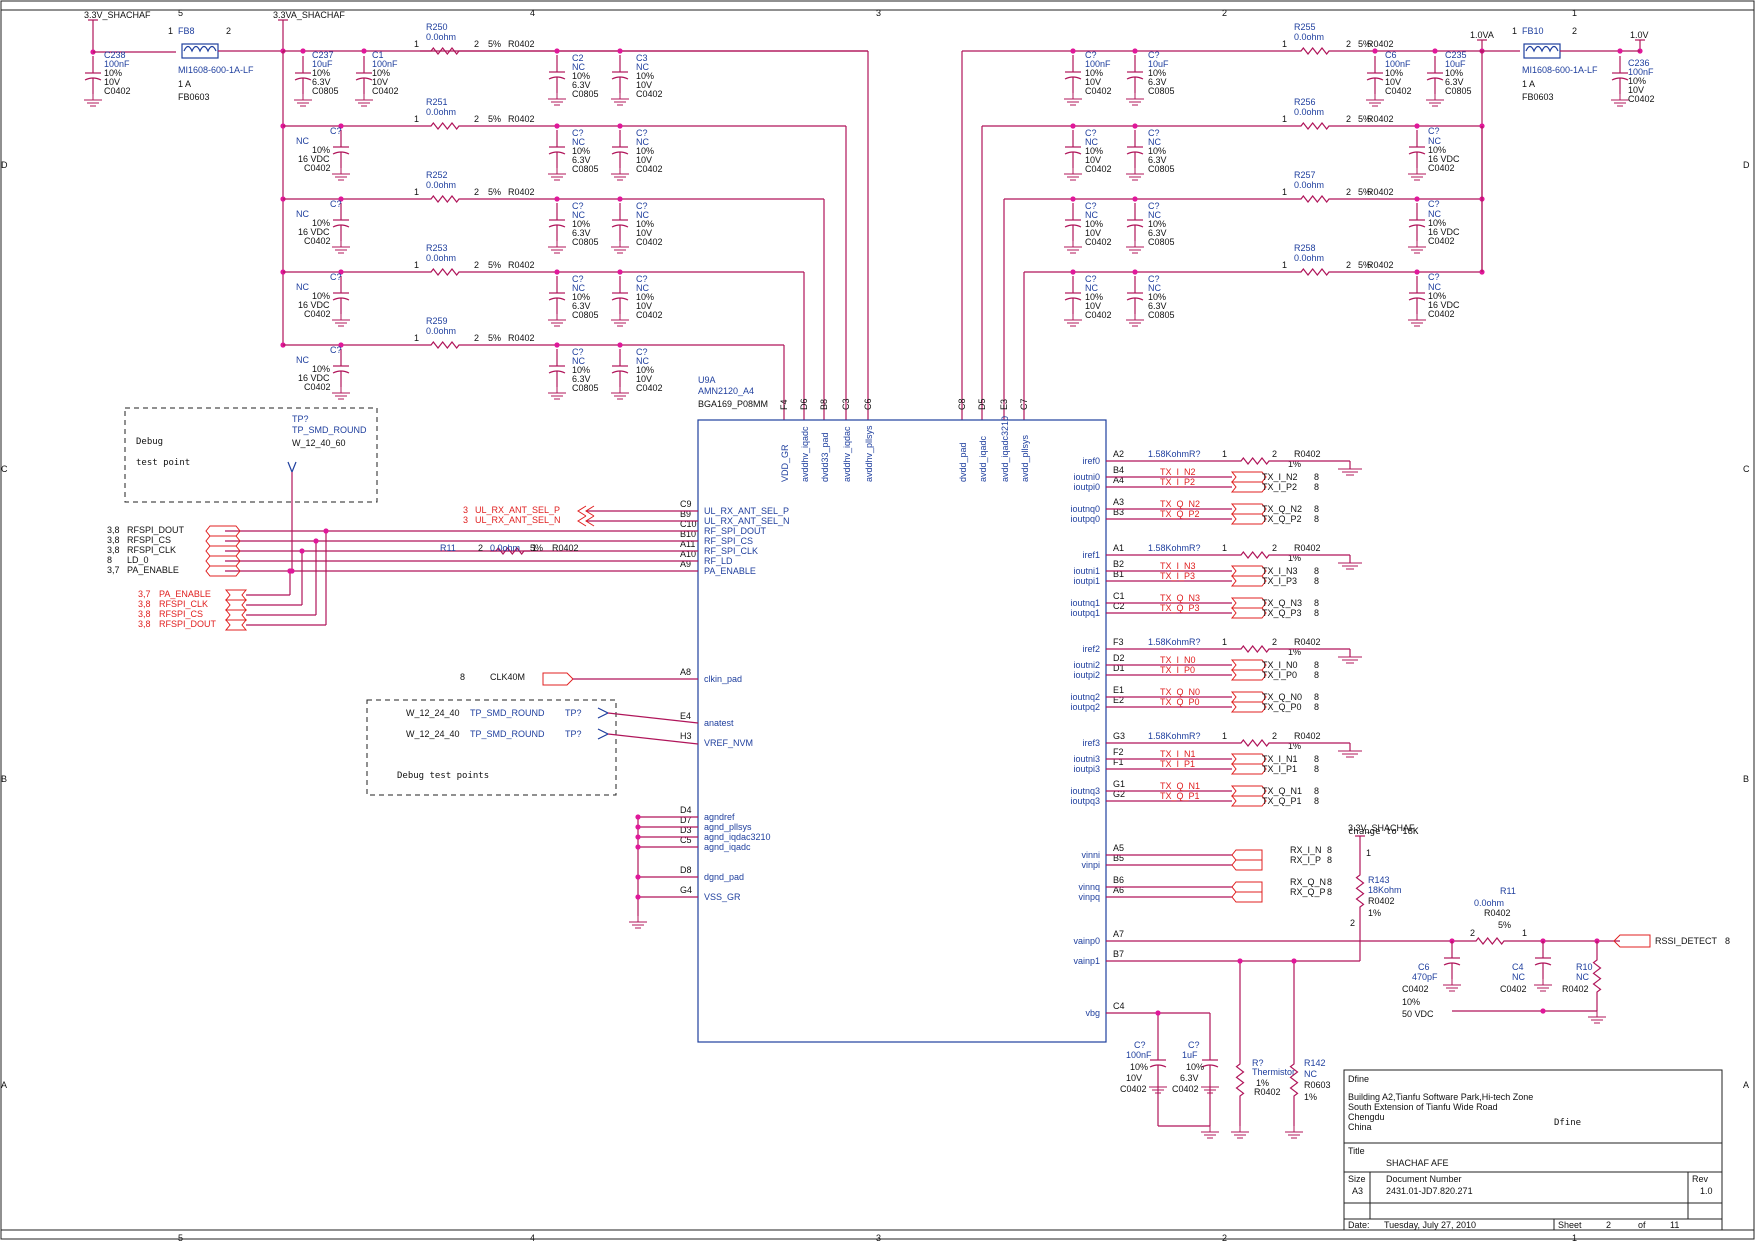 Image resolution: width=1755 pixels, height=1241 pixels. What do you see at coordinates (1180, 786) in the screenshot?
I see `tx-local-net: TX_Q_N1` at bounding box center [1180, 786].